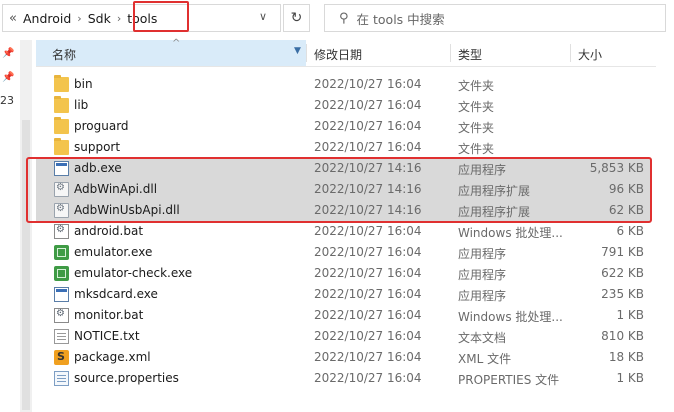  What do you see at coordinates (113, 252) in the screenshot?
I see `file-name: emulator.exe` at bounding box center [113, 252].